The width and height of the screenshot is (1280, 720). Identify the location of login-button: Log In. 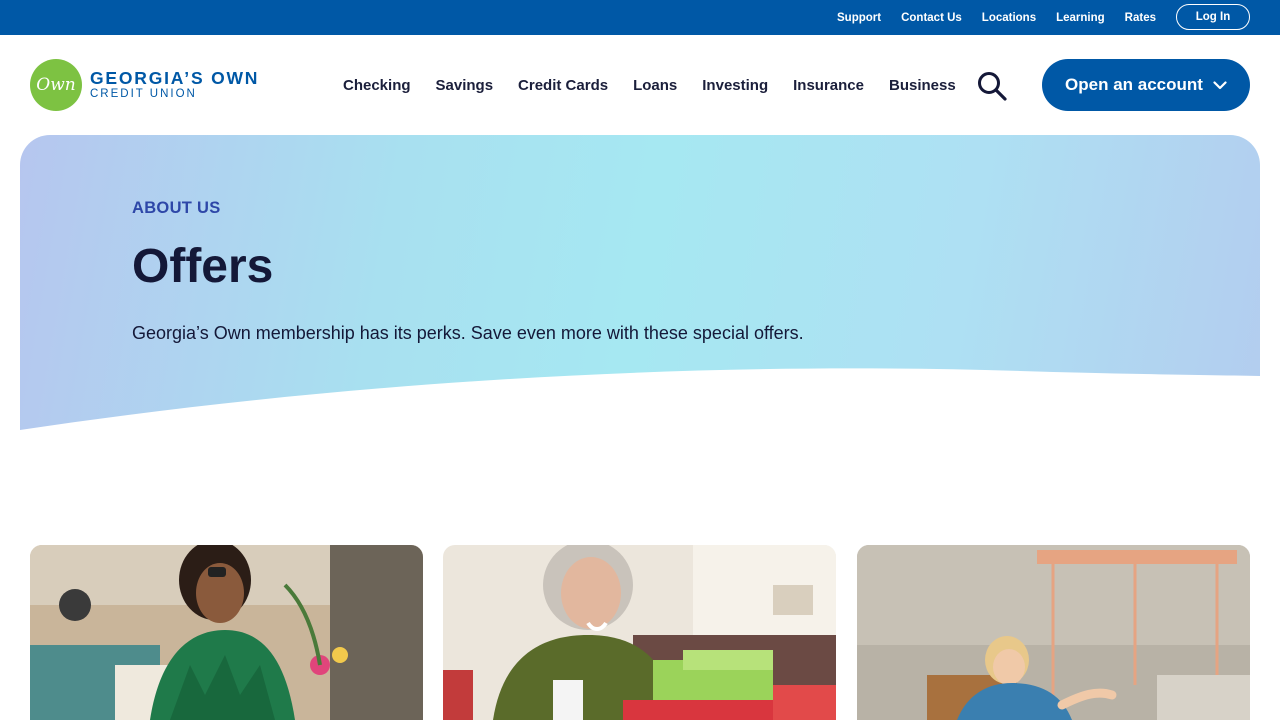
(1213, 17).